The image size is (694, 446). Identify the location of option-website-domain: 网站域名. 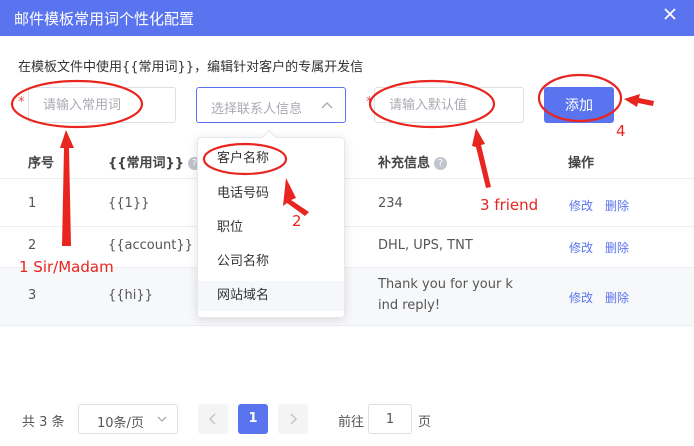
(271, 296).